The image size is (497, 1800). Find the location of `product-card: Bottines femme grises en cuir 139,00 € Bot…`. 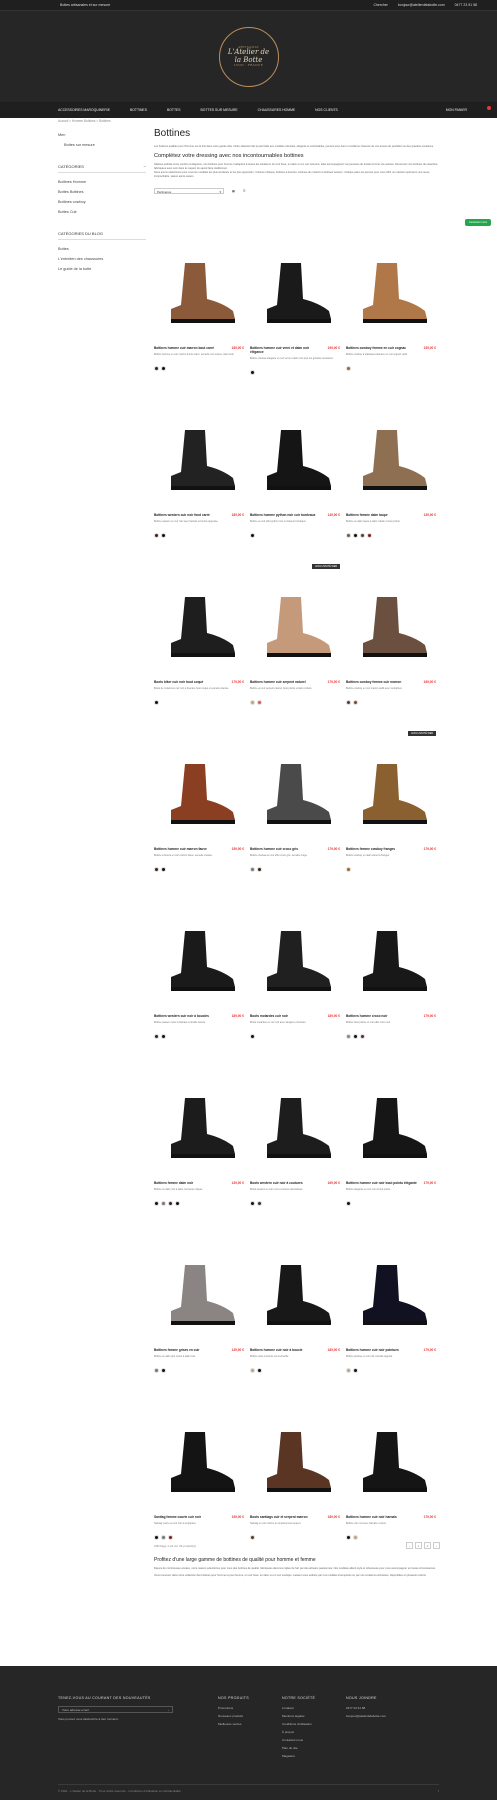

product-card: Bottines femme grises en cuir 139,00 € Bot… is located at coordinates (201, 1291).